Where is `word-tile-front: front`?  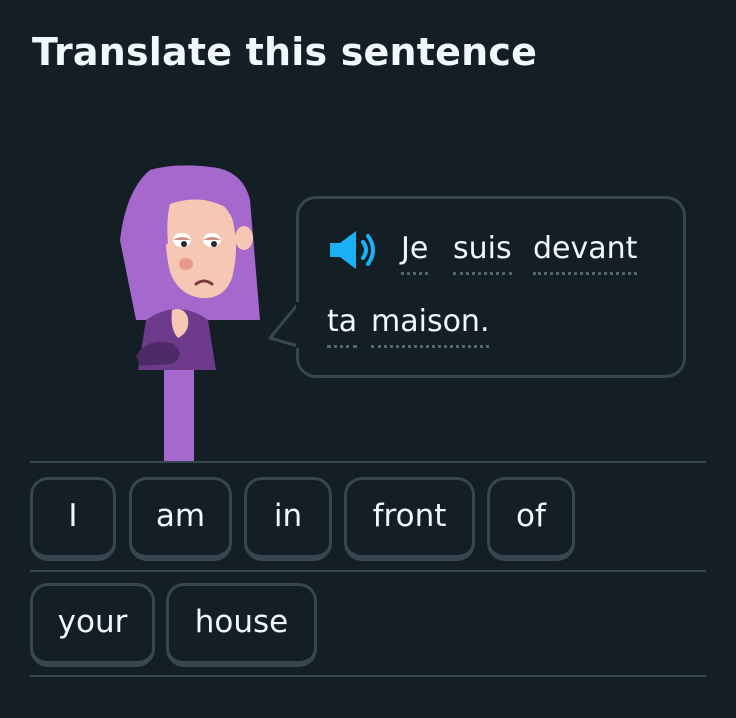
word-tile-front: front is located at coordinates (409, 519).